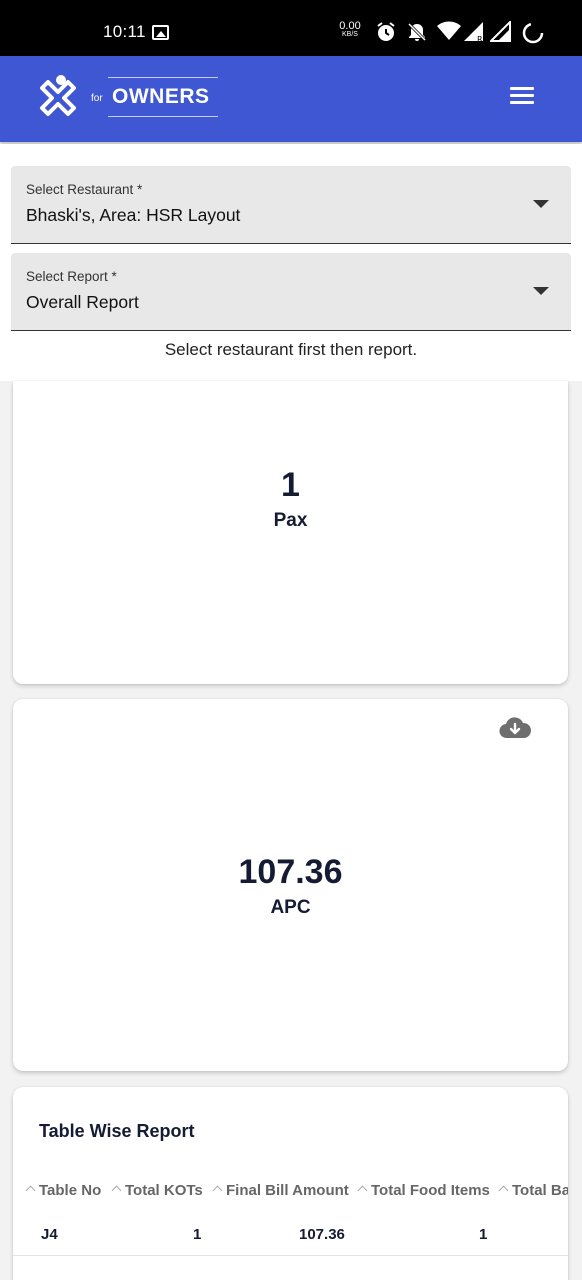  Describe the element at coordinates (71, 276) in the screenshot. I see `report-select-label: Select Report *` at that location.